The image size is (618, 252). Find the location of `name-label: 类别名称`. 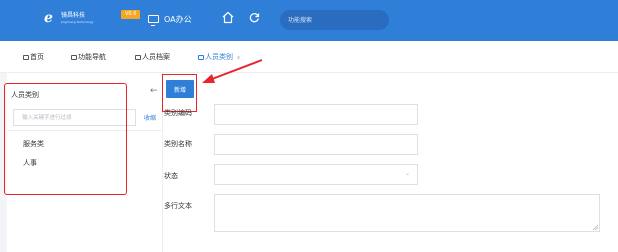

name-label: 类别名称 is located at coordinates (178, 144).